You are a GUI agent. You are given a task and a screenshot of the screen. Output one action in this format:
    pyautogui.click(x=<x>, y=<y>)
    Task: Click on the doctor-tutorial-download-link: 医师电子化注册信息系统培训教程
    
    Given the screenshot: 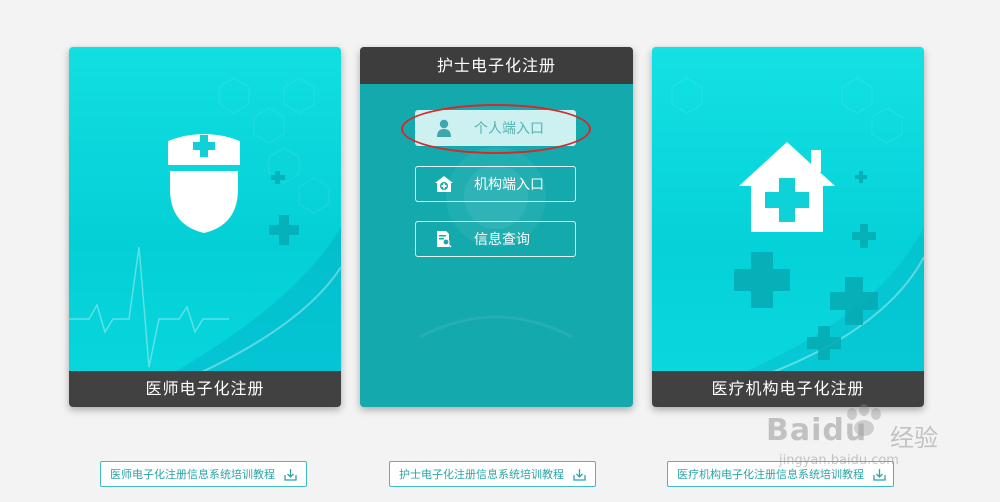 What is the action you would take?
    pyautogui.click(x=203, y=474)
    